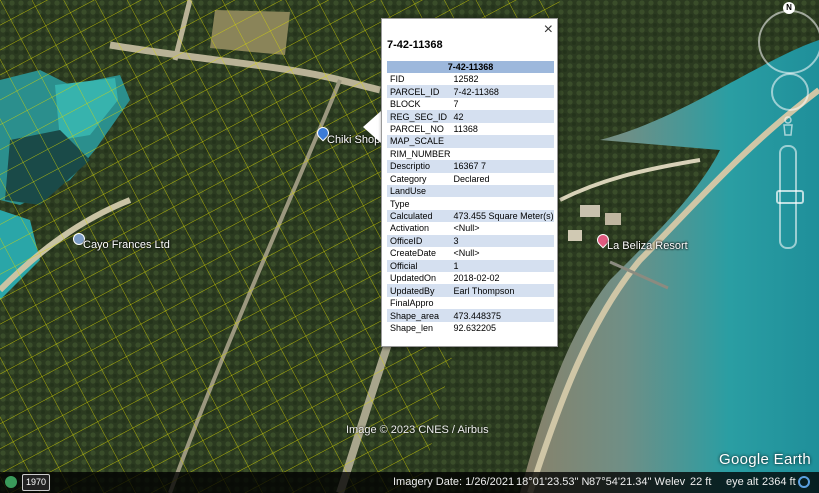 The height and width of the screenshot is (493, 819). Describe the element at coordinates (502, 91) in the screenshot. I see `attribute-value: 7-42-11368` at that location.